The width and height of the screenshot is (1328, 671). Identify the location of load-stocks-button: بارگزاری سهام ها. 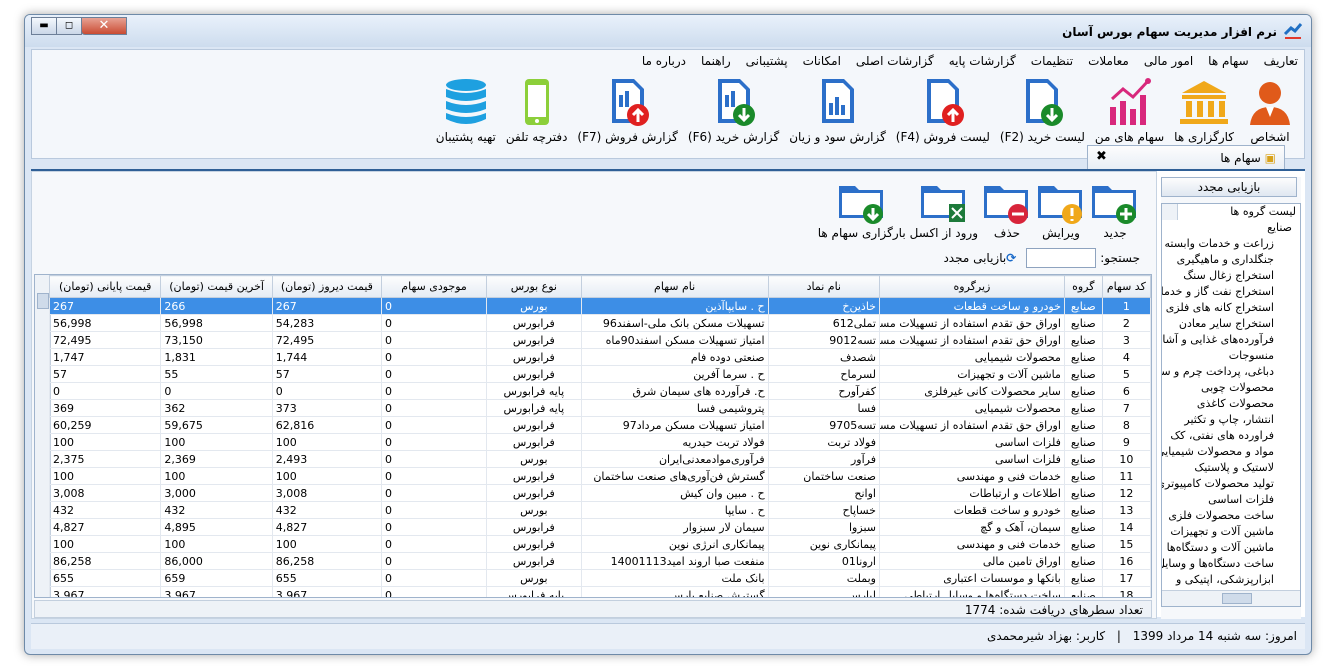
(862, 209).